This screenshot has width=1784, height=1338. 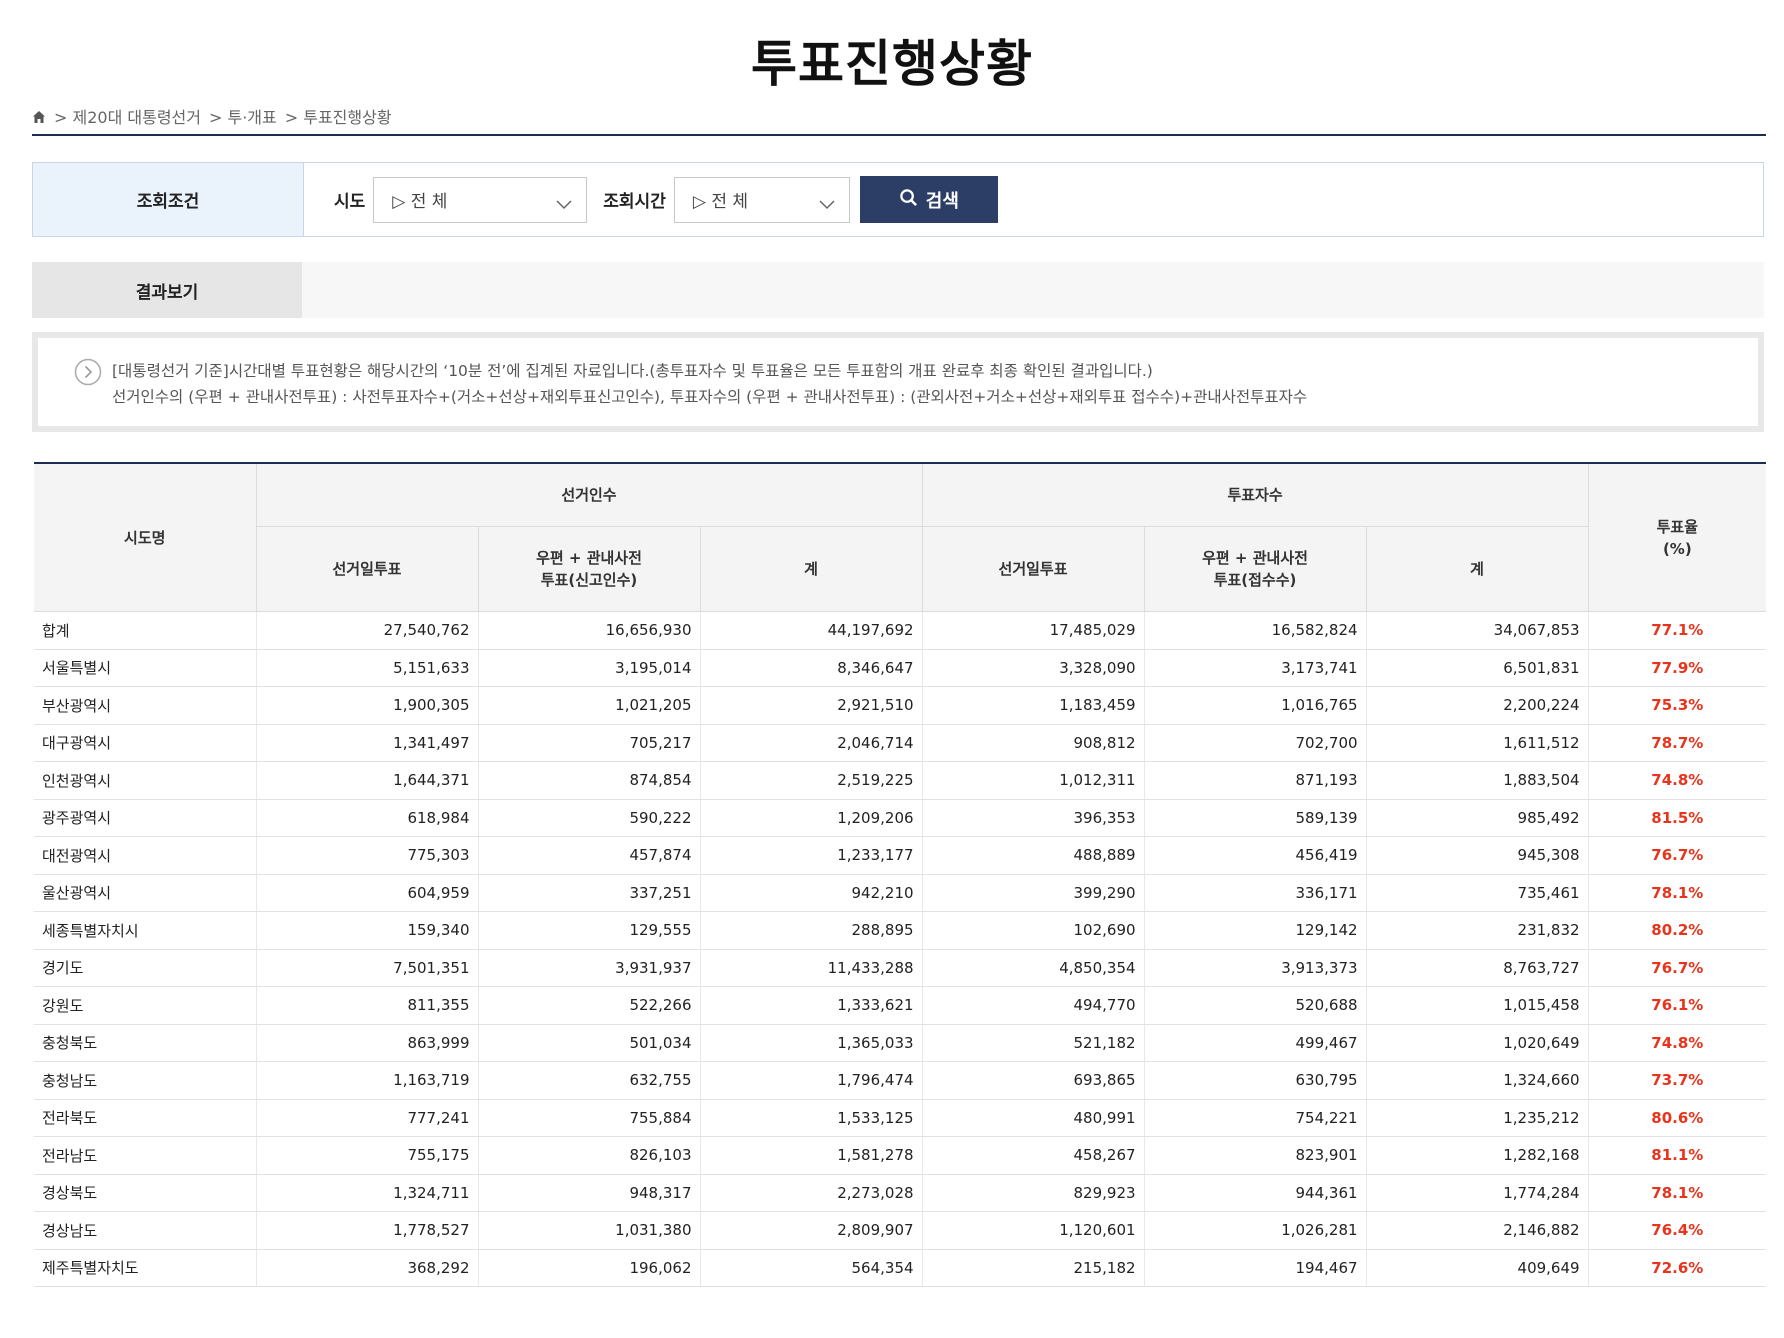 What do you see at coordinates (1255, 569) in the screenshot?
I see `header-voters-mail: 우편 + 관내사전 투표(접수수)` at bounding box center [1255, 569].